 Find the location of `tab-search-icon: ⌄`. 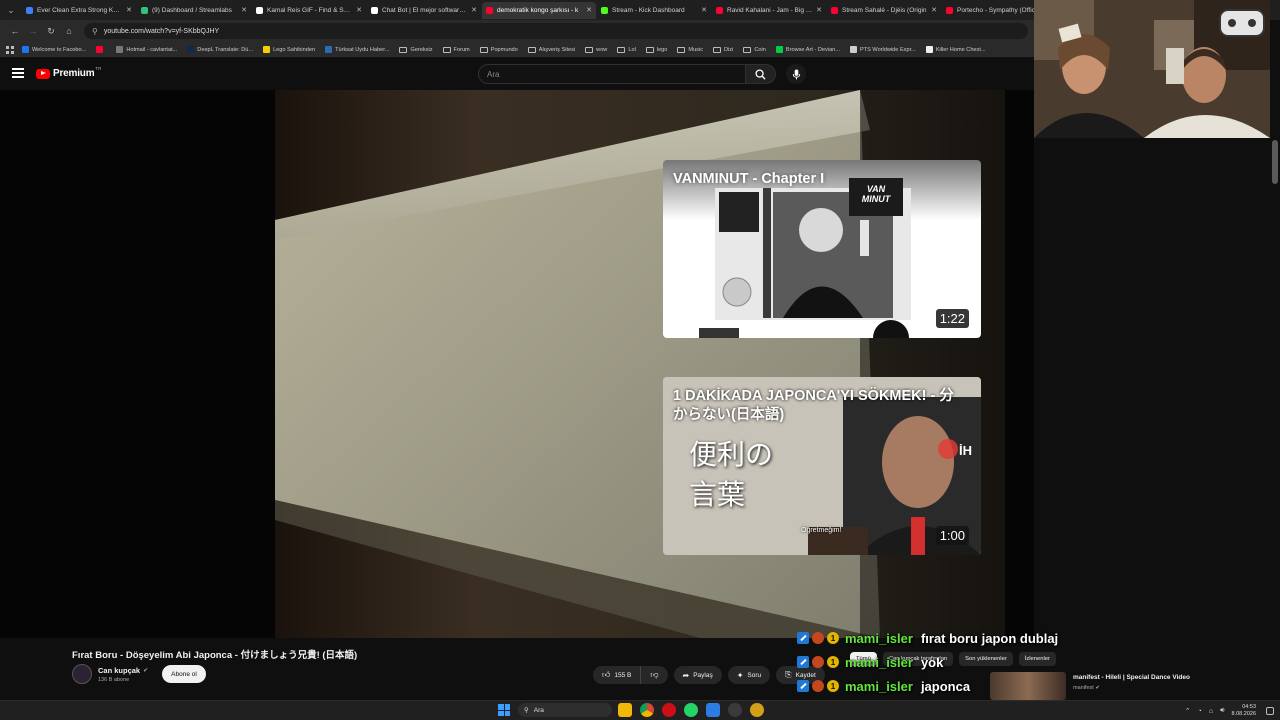

tab-search-icon: ⌄ is located at coordinates (11, 10).